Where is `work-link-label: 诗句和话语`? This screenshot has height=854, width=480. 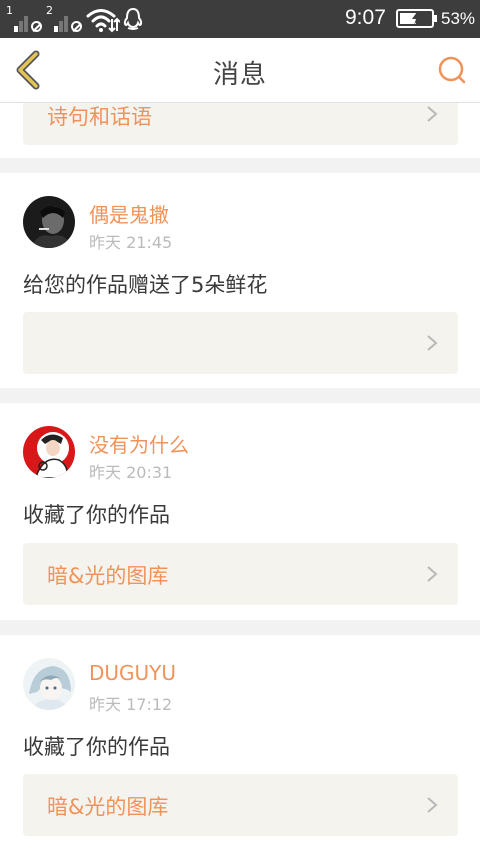 work-link-label: 诗句和话语 is located at coordinates (99, 117).